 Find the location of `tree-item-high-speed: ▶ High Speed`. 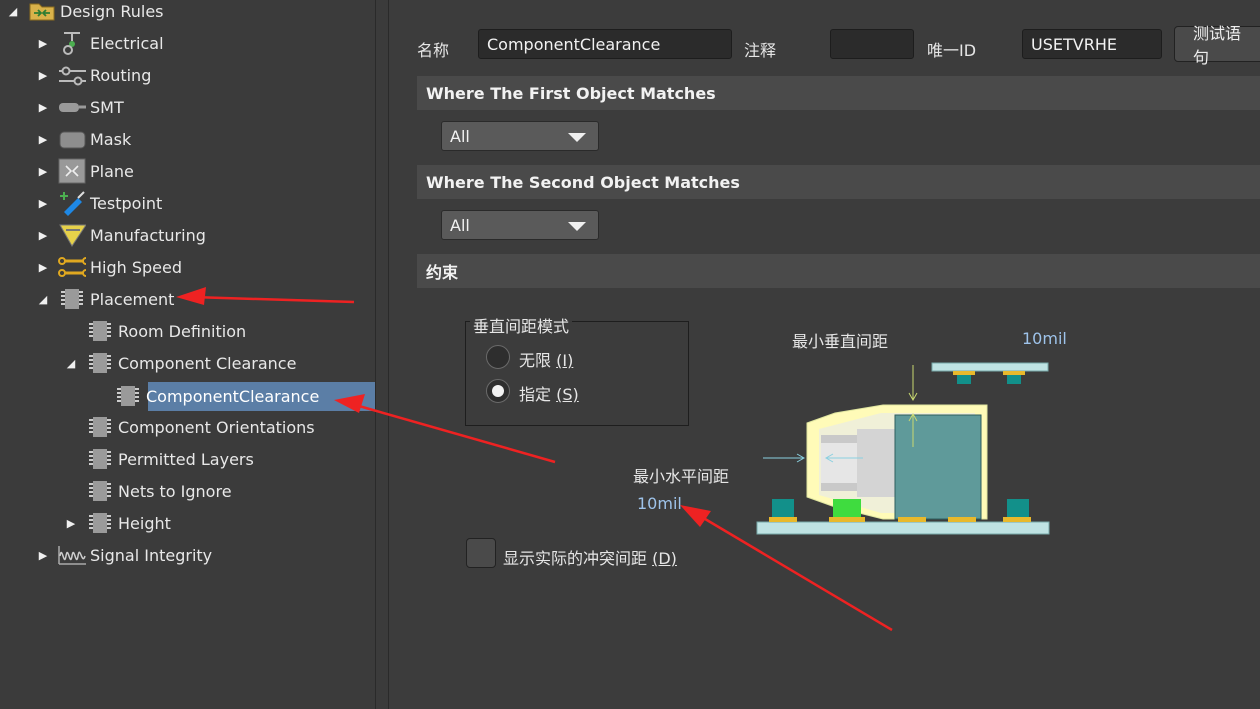

tree-item-high-speed: ▶ High Speed is located at coordinates (109, 267).